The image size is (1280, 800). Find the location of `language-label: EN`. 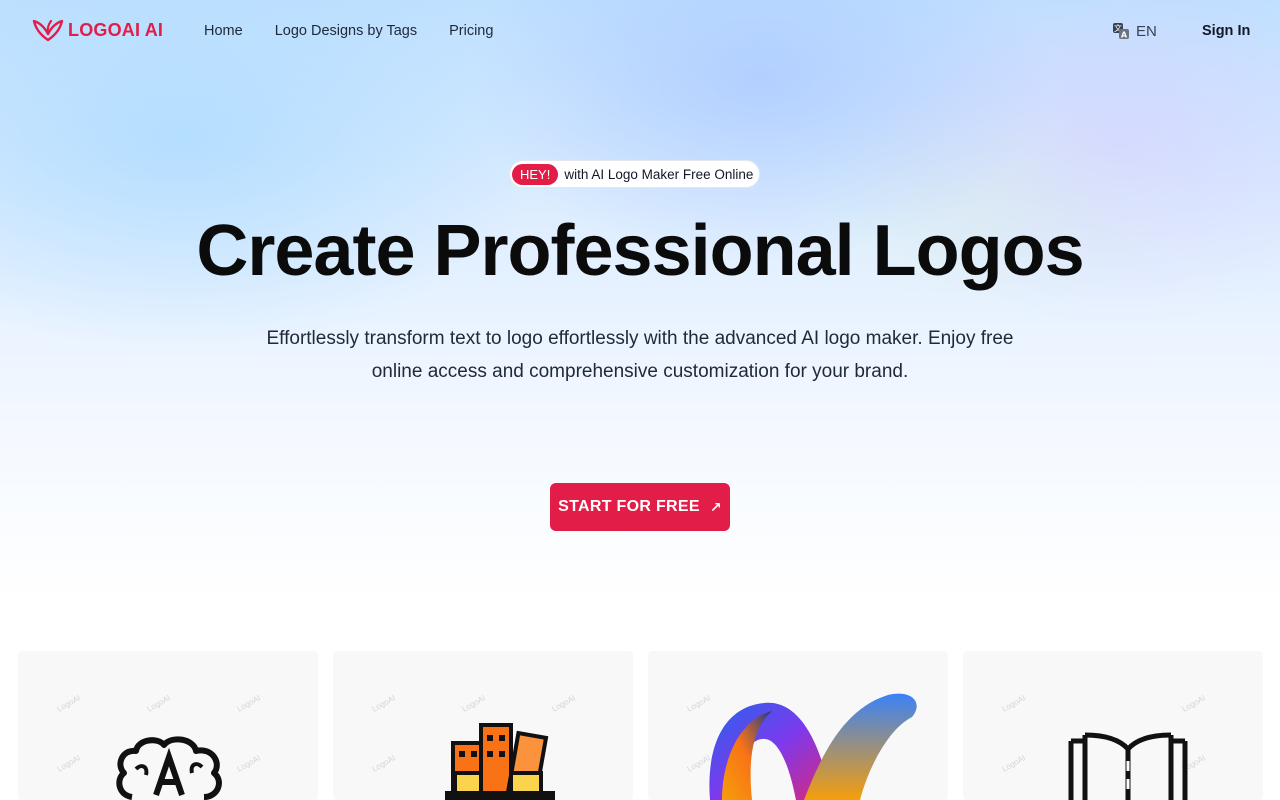

language-label: EN is located at coordinates (1146, 31).